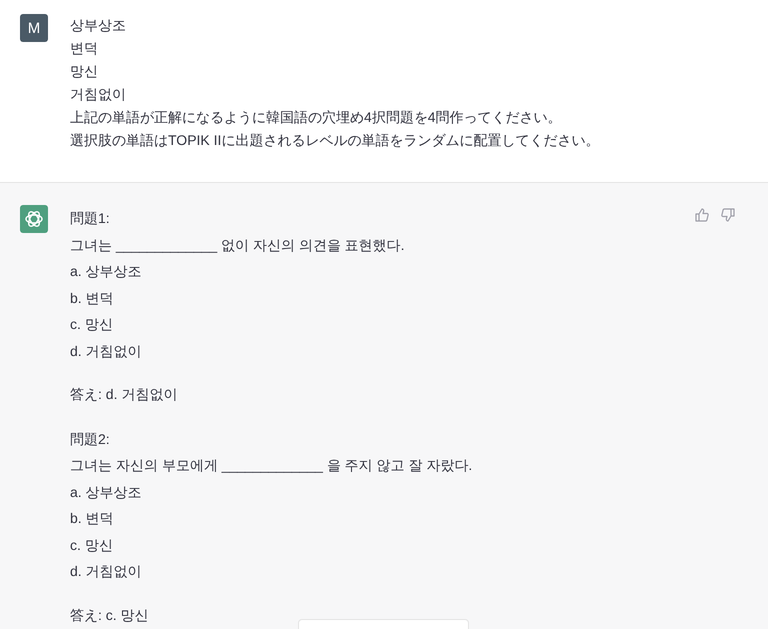 This screenshot has height=629, width=768. I want to click on message-line: 上記の単語が正解になるように韓国語の穴埋め4択問題を4問作ってください。, so click(316, 117).